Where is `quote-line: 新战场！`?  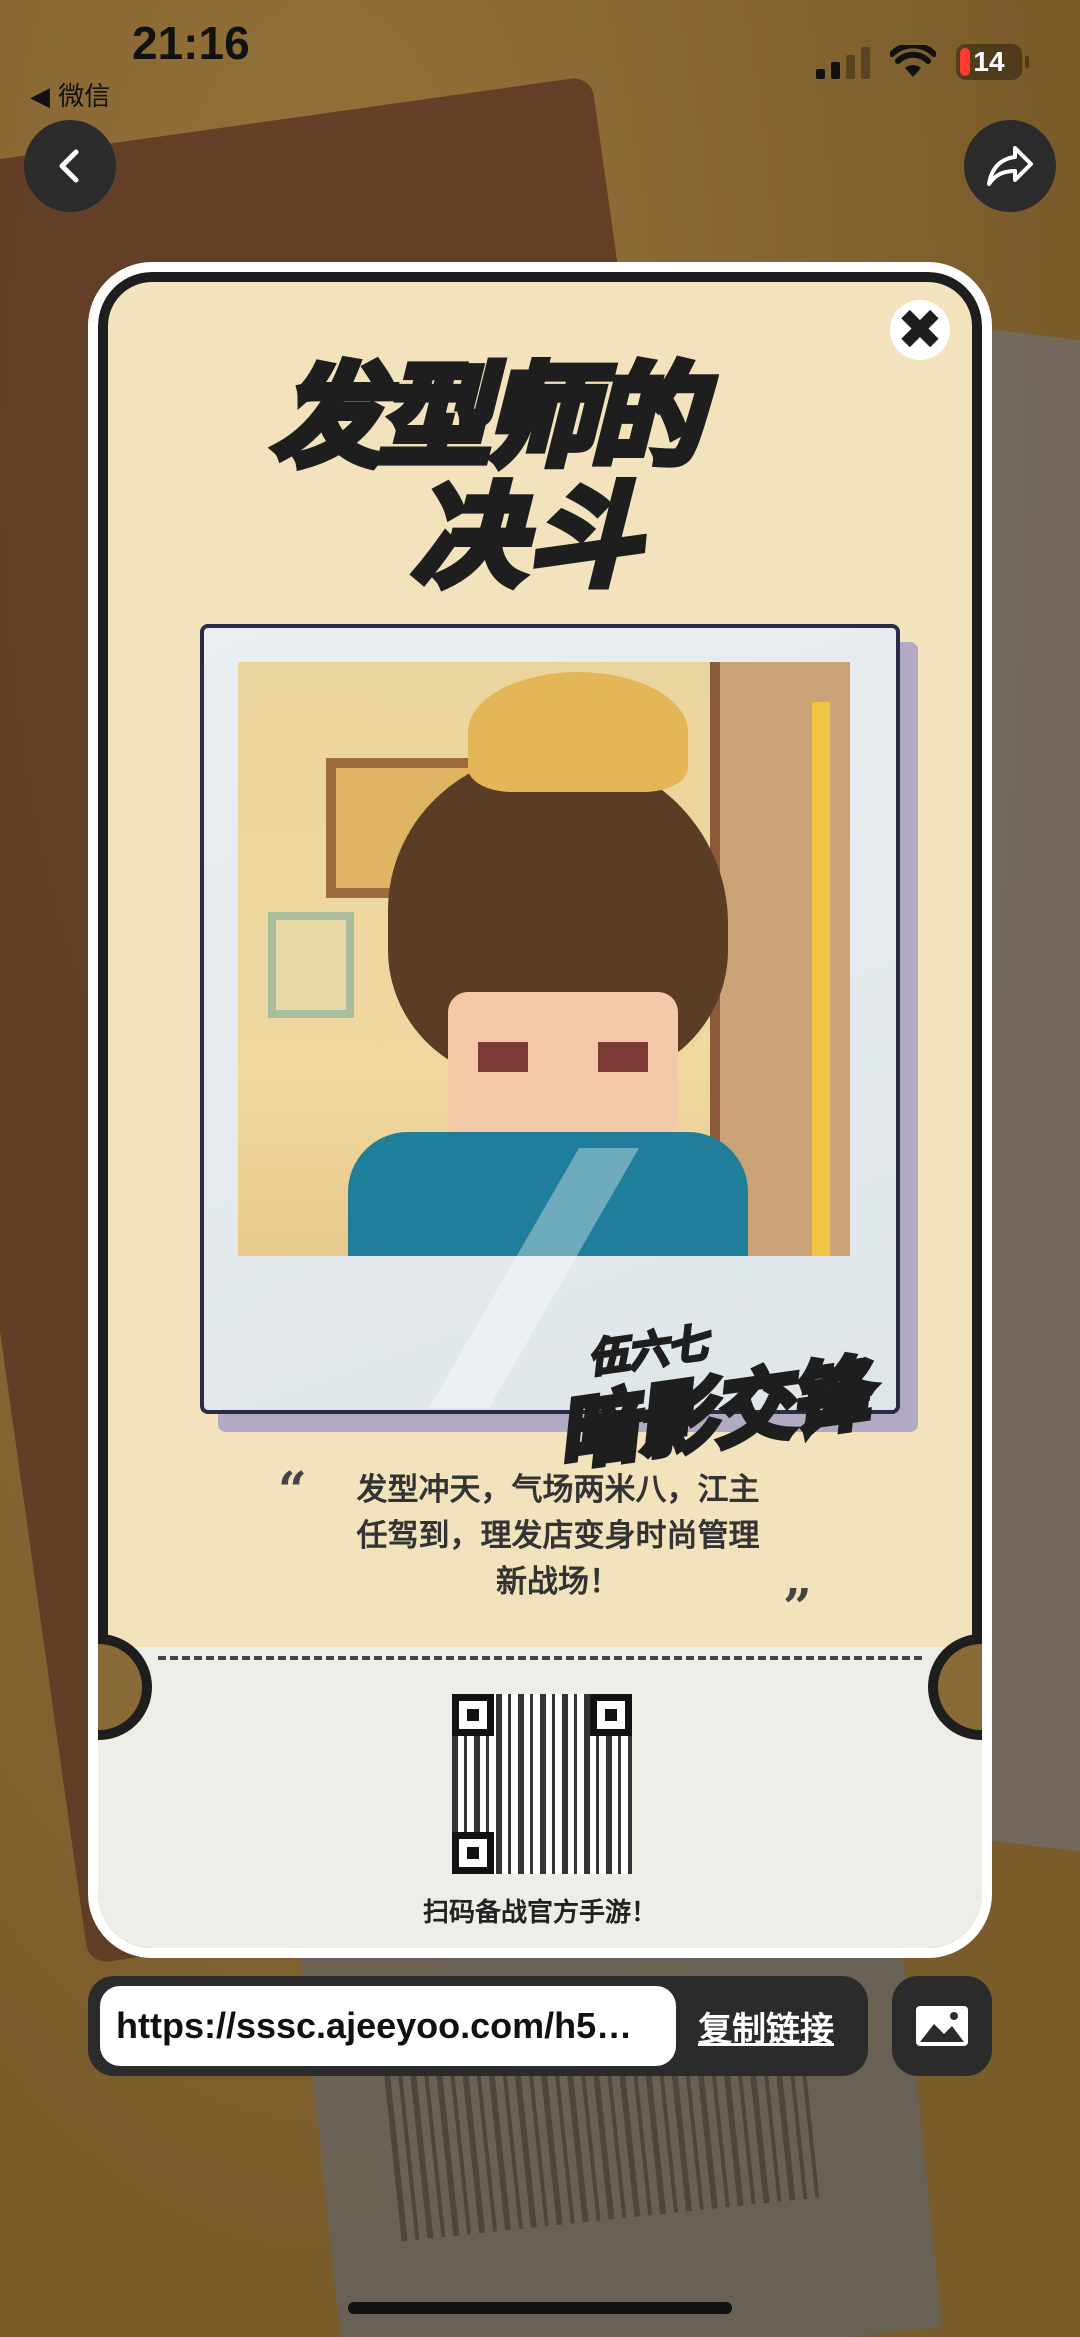 quote-line: 新战场！ is located at coordinates (558, 1582).